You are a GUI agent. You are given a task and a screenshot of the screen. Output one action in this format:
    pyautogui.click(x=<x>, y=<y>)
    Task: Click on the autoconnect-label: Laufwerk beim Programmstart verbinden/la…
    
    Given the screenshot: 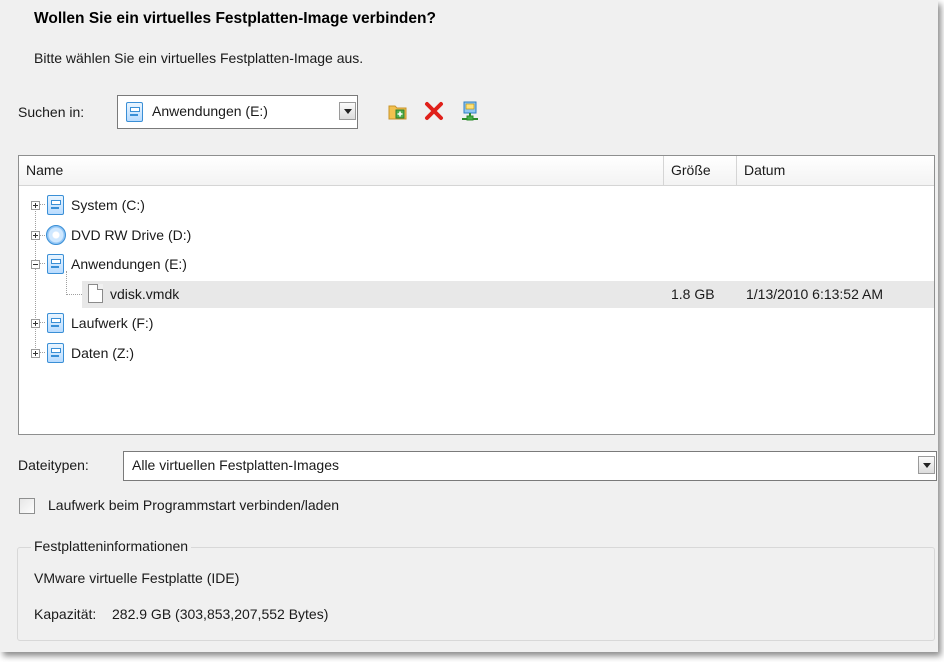 What is the action you would take?
    pyautogui.click(x=193, y=505)
    